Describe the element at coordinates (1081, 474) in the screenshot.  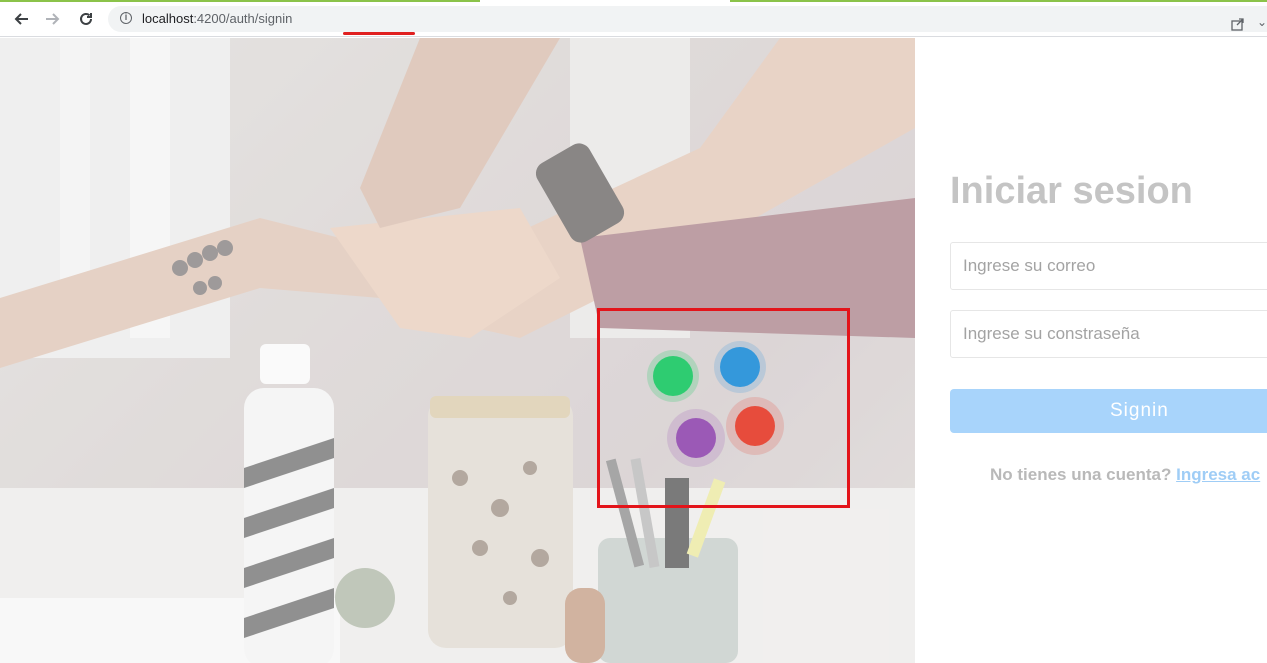
I see `no-account-text: No tienes una cuenta?` at that location.